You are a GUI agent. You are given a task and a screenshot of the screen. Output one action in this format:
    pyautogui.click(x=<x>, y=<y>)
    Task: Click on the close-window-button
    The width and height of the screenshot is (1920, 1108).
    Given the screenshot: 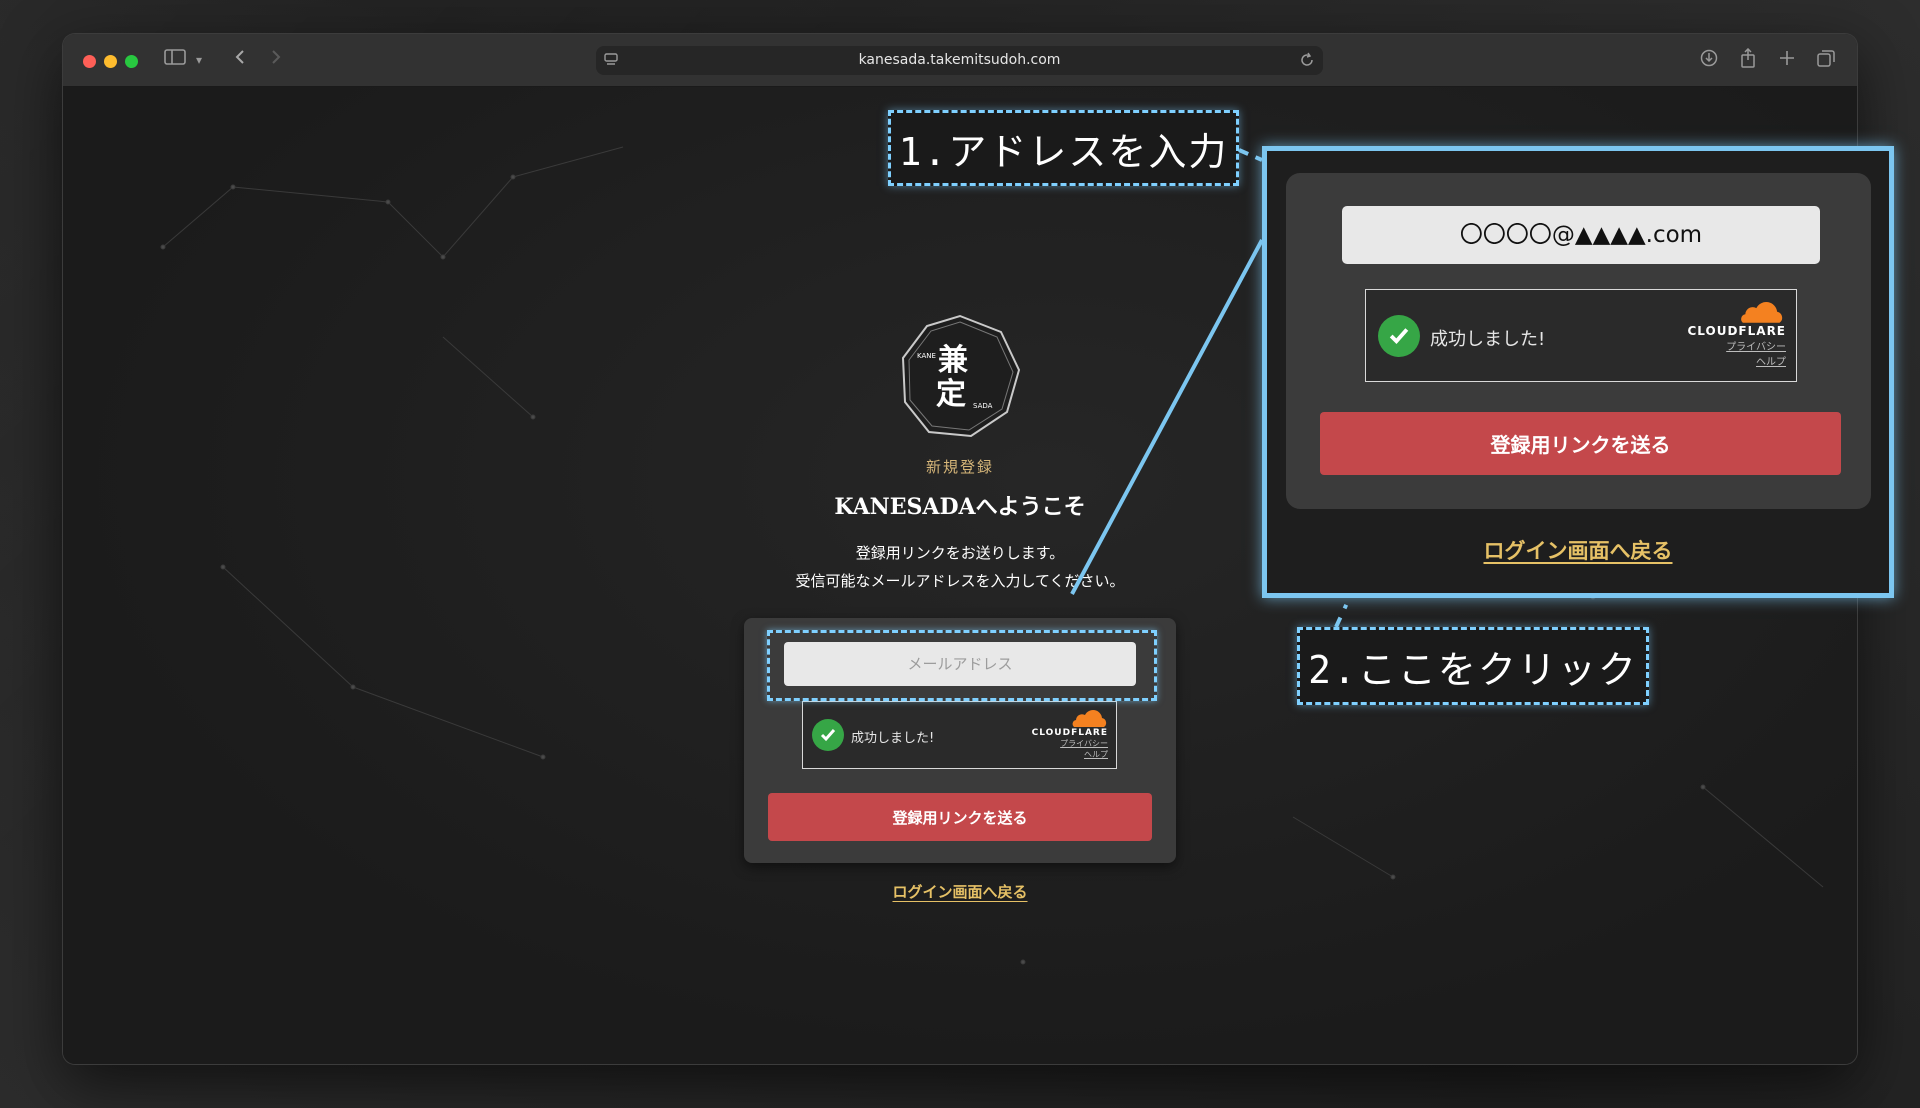 What is the action you would take?
    pyautogui.click(x=89, y=61)
    